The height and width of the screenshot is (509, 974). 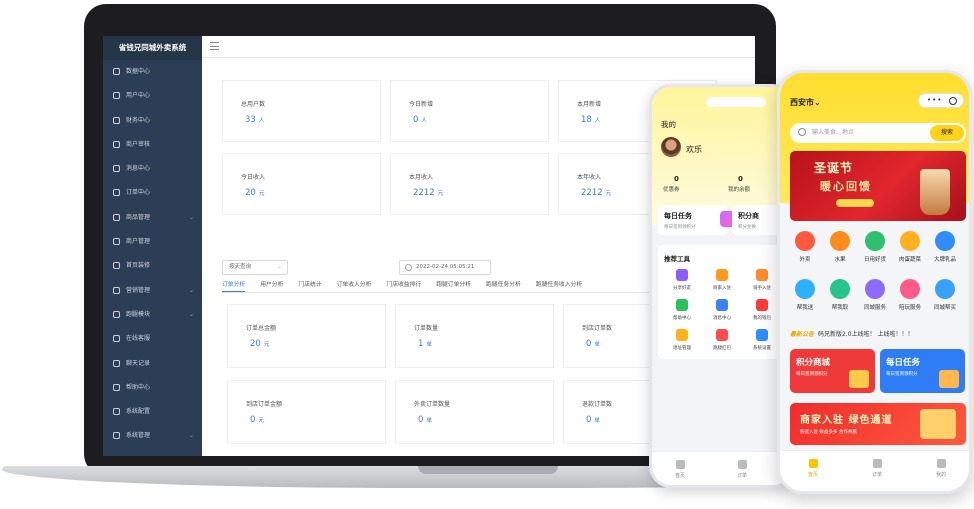 I want to click on sidebar-item: 系统管理 ⌄, so click(x=152, y=436).